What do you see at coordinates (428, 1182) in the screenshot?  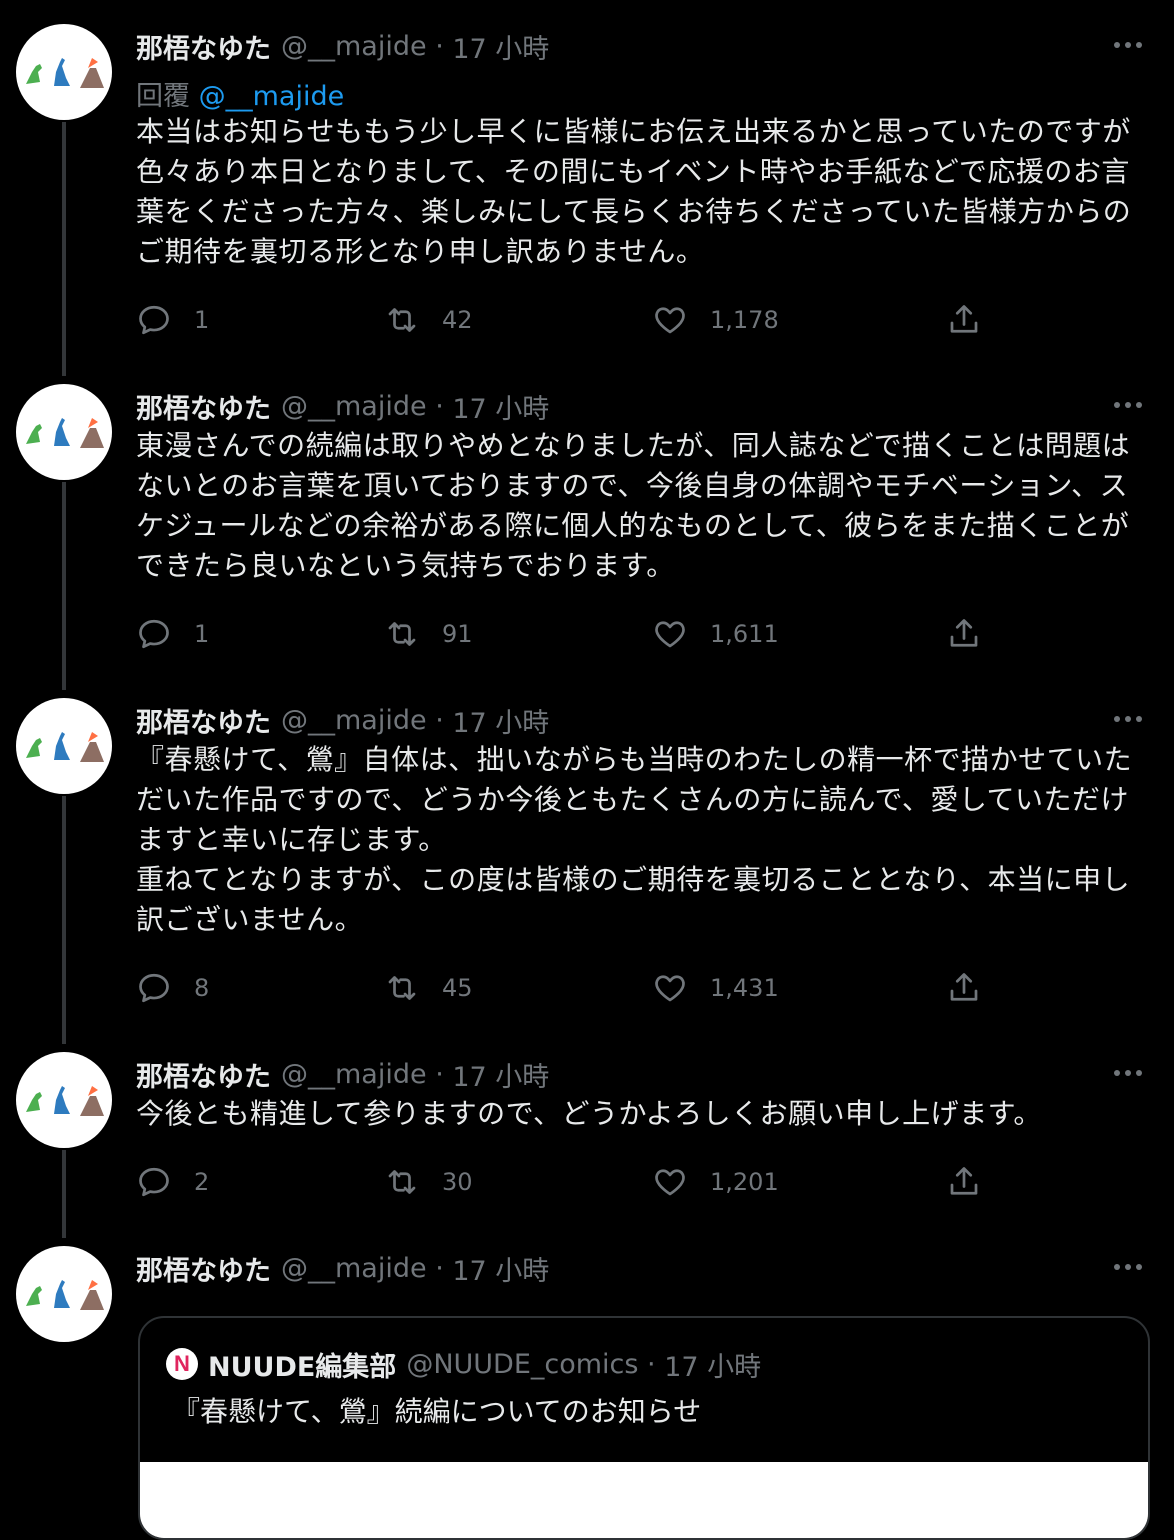 I see `retweet-button: 30` at bounding box center [428, 1182].